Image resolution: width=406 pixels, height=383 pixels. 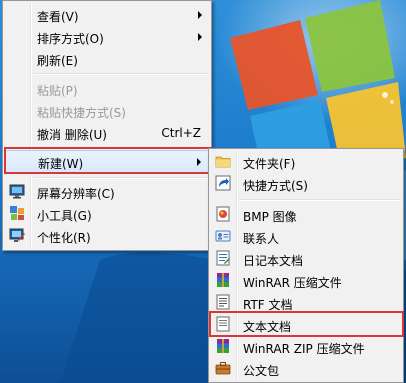 I want to click on submenu-item-rtf-document: RTF 文档, so click(x=306, y=303).